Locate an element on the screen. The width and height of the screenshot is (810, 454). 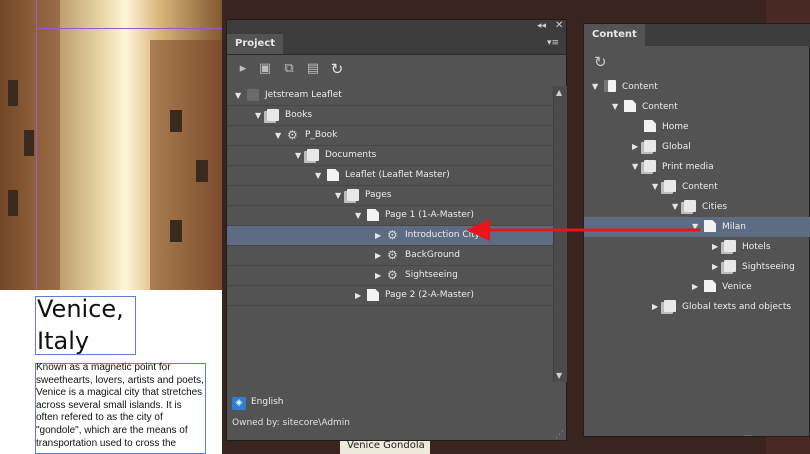
double-chevron-left-icon: ◂◂ is located at coordinates (541, 26).